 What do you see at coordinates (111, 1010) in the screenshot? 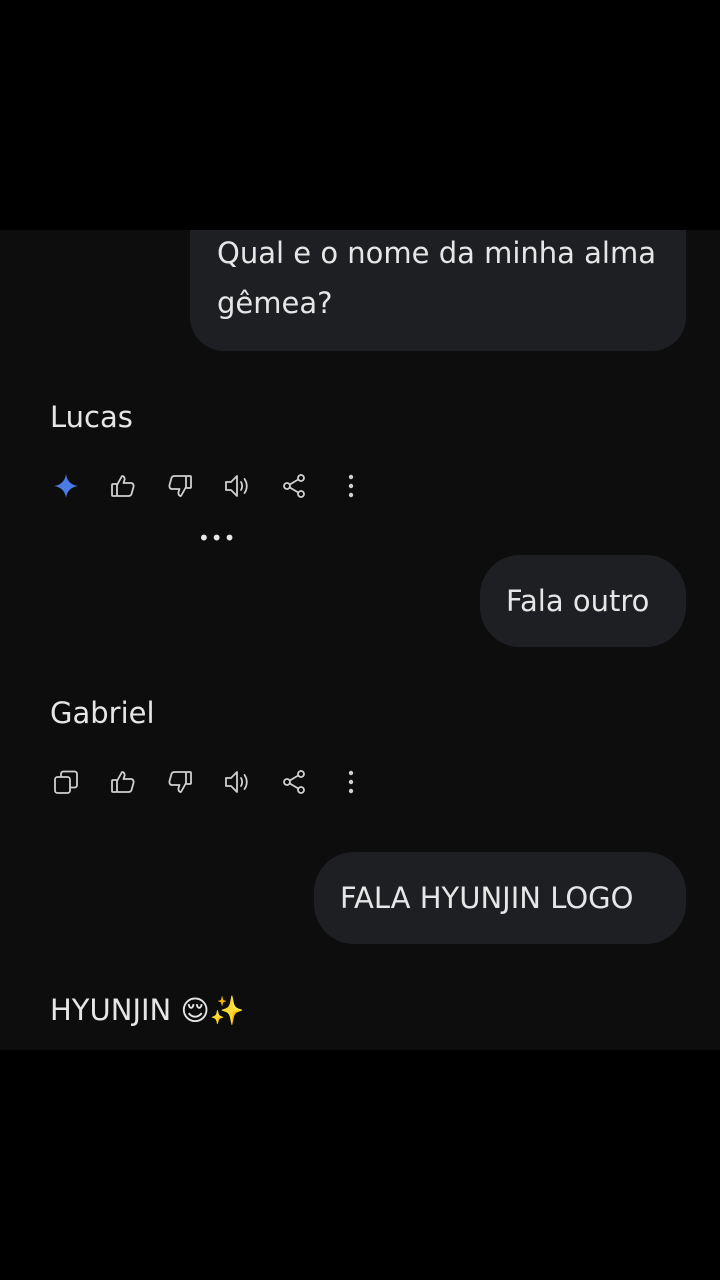
I see `assistant-response-text: HYUNJIN` at bounding box center [111, 1010].